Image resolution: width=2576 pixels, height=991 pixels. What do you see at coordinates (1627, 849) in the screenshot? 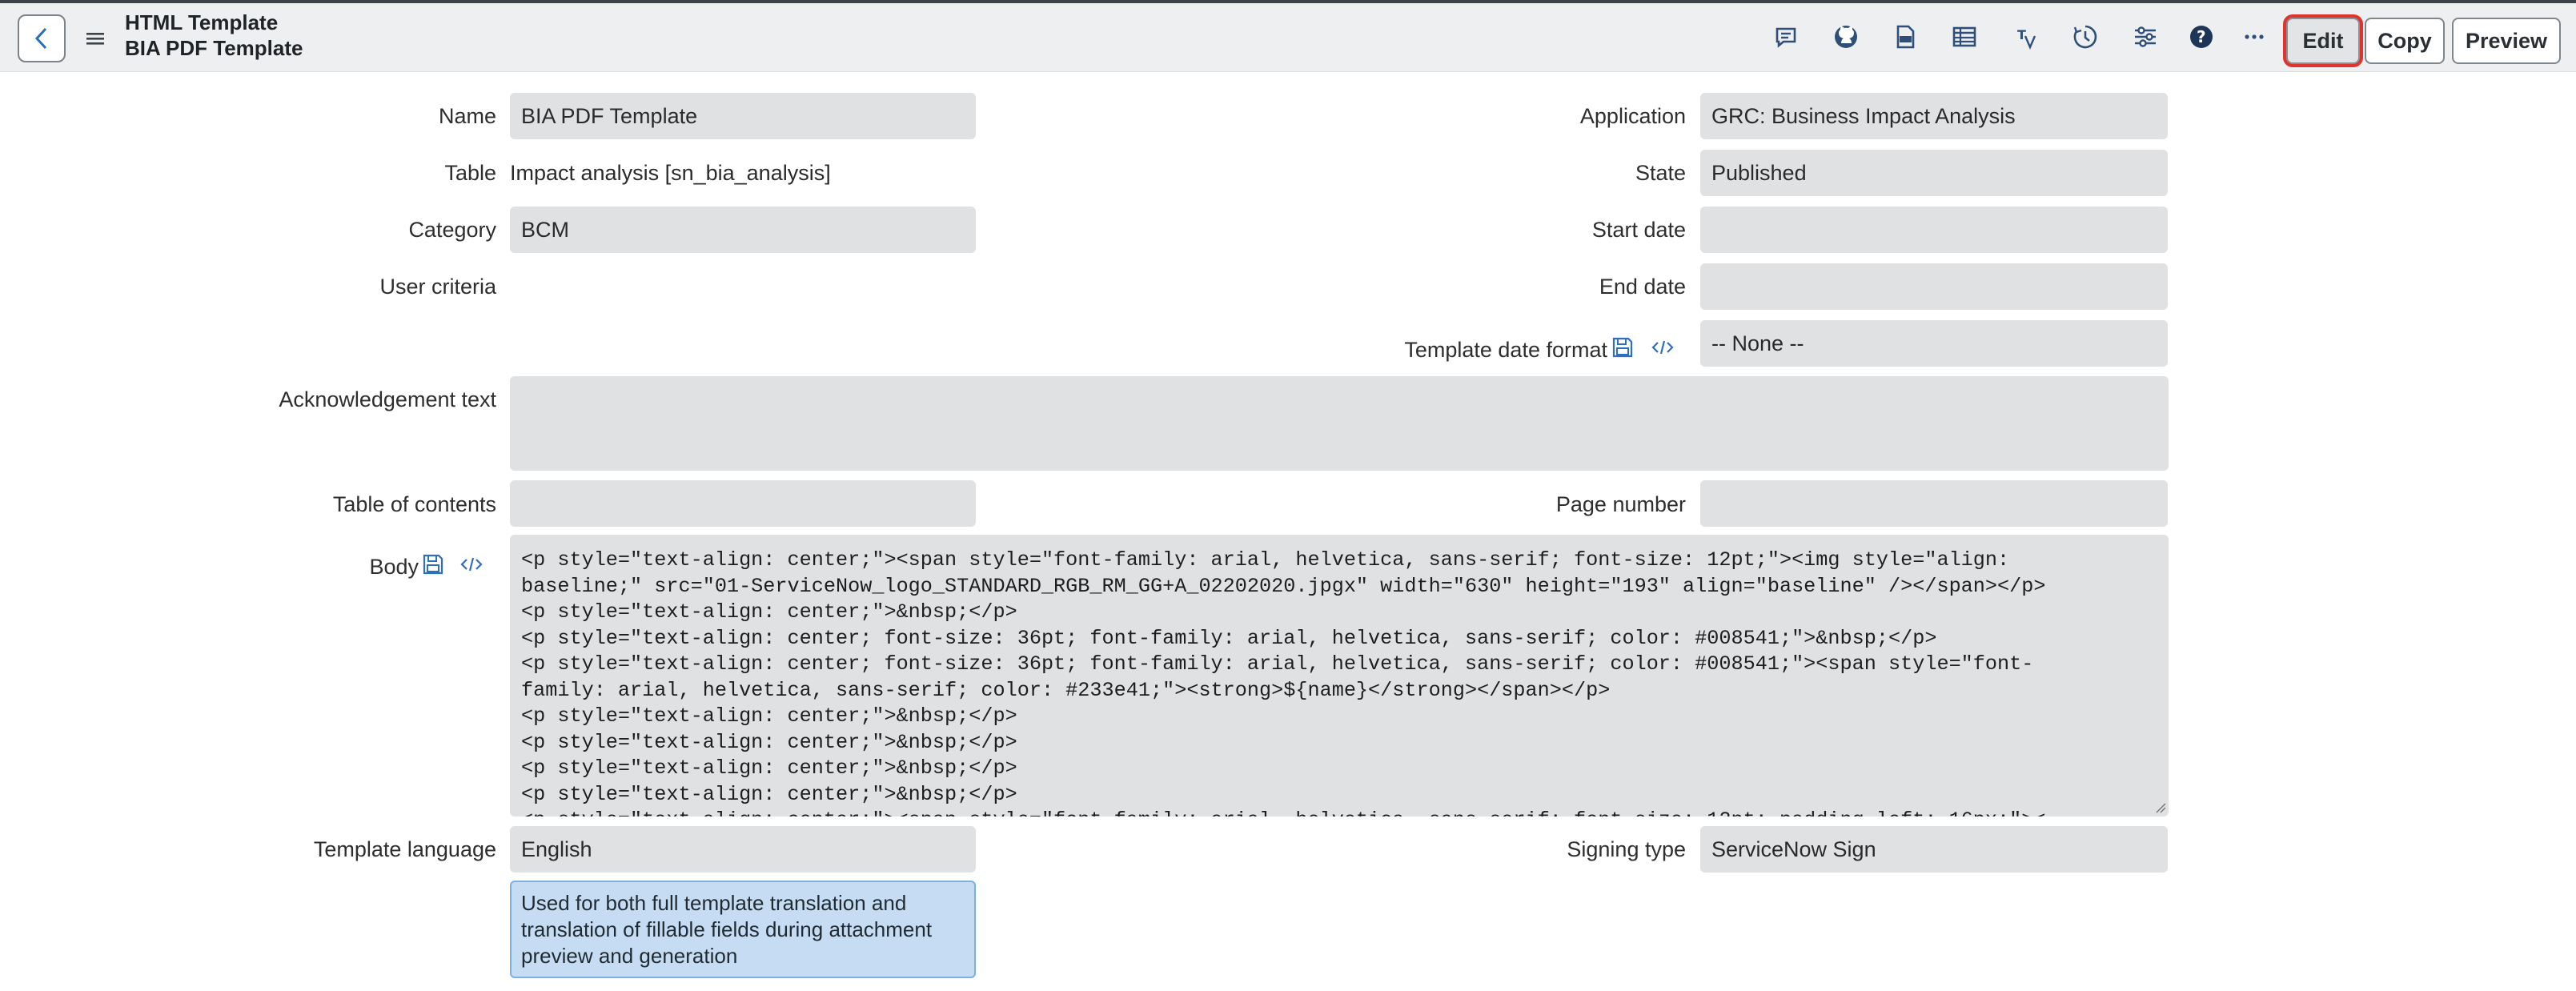
I see `signing-type-label: Signing type` at bounding box center [1627, 849].